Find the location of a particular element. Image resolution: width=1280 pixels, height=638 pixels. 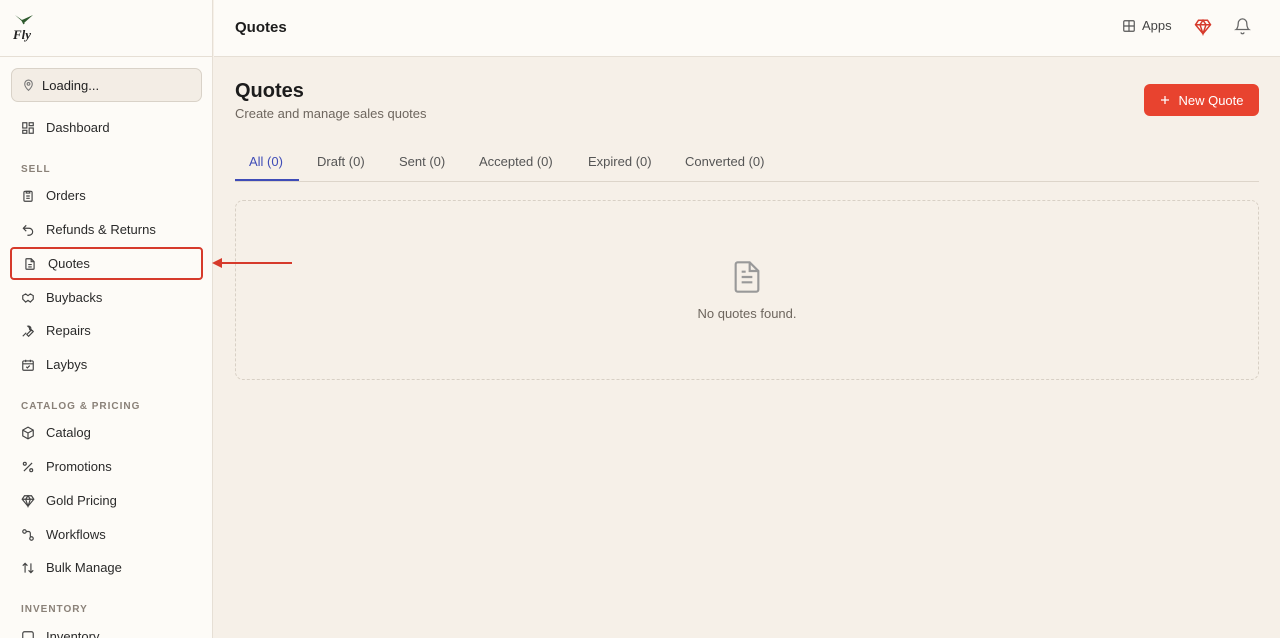

gem-button is located at coordinates (1203, 29).